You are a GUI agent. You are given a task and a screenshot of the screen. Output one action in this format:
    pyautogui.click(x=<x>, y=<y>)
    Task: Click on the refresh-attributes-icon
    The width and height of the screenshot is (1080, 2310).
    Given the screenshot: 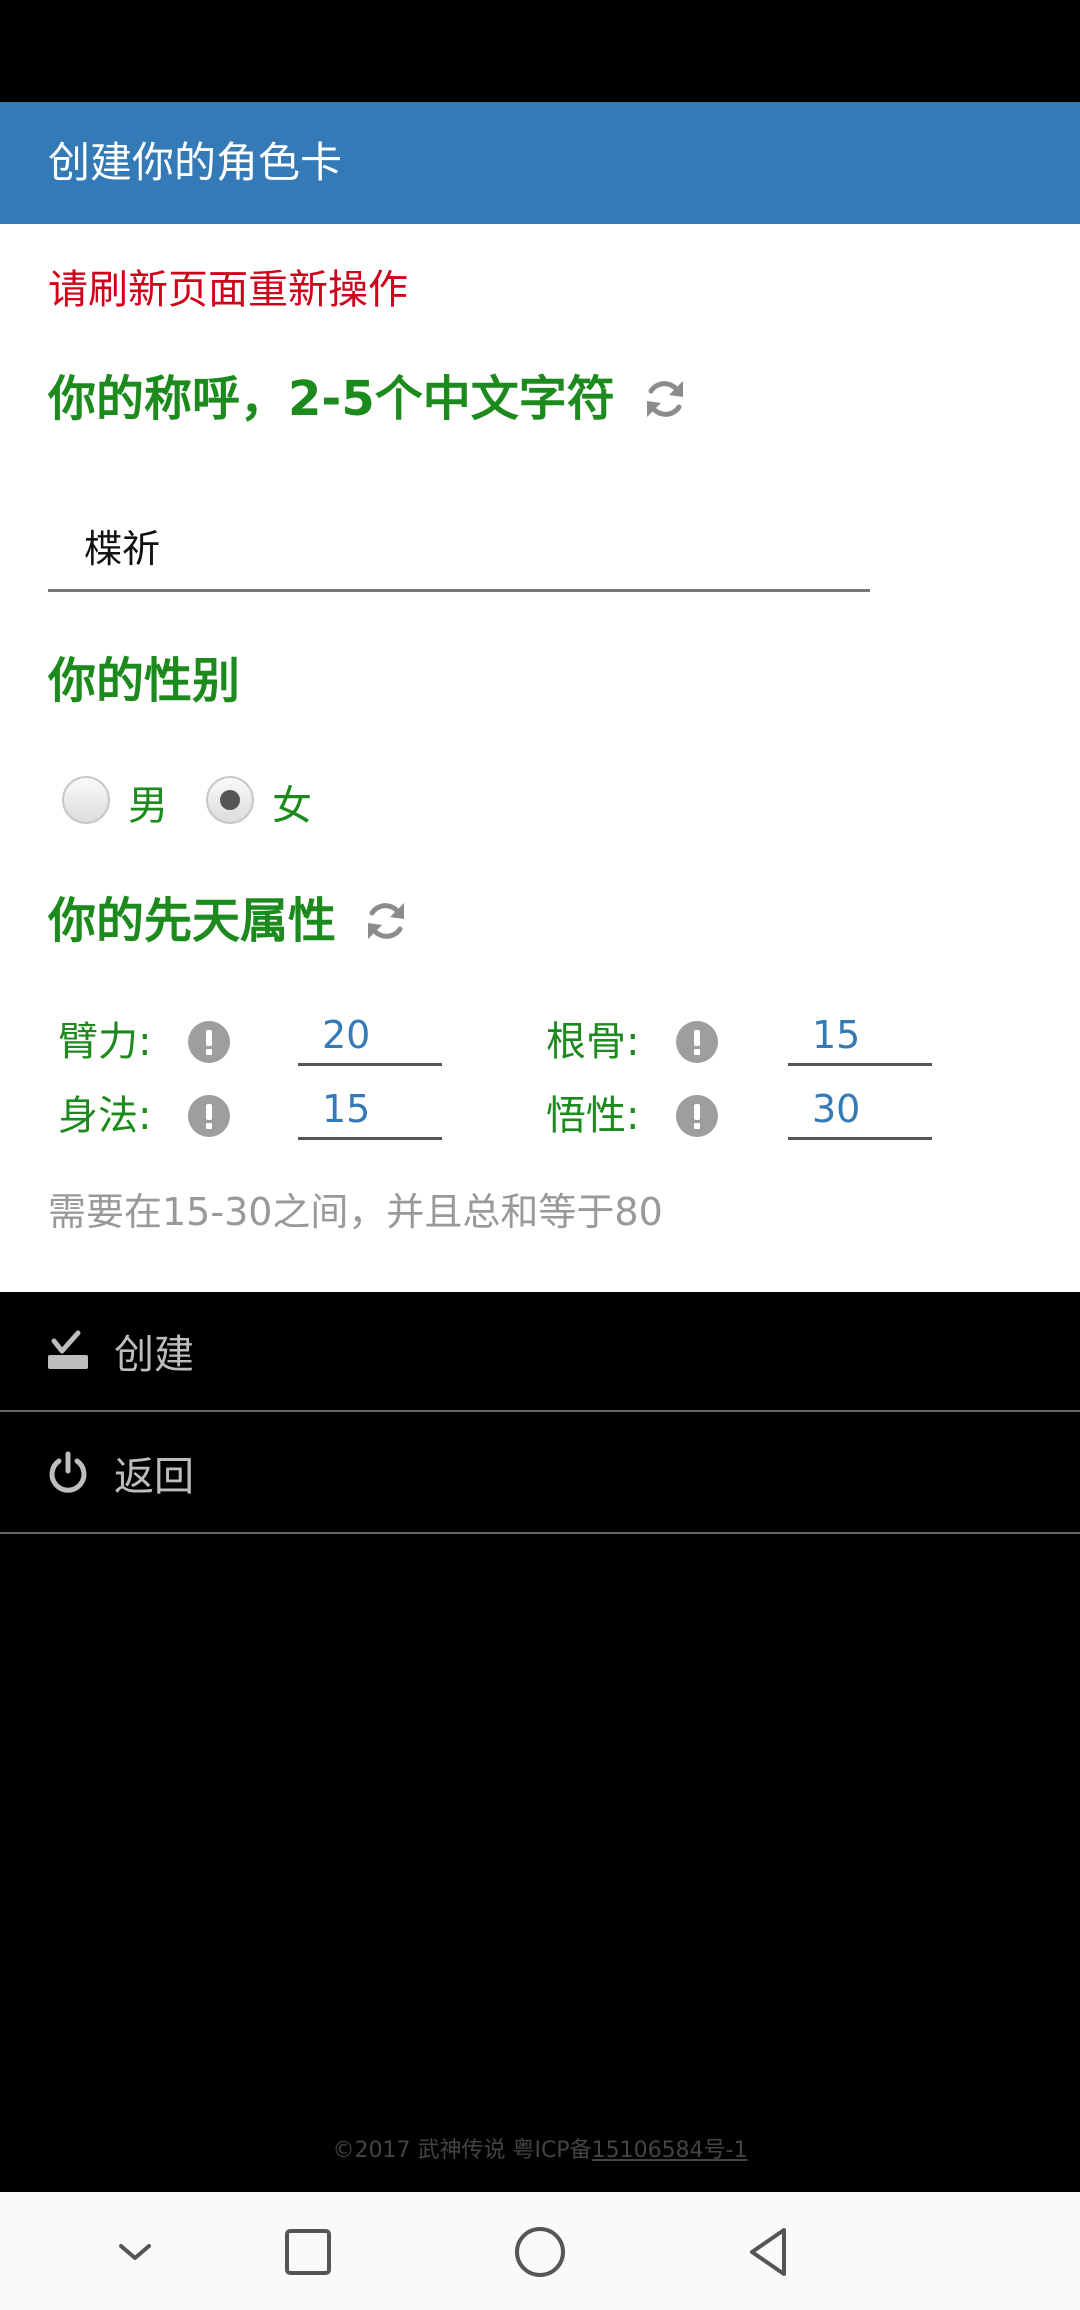 What is the action you would take?
    pyautogui.click(x=386, y=921)
    